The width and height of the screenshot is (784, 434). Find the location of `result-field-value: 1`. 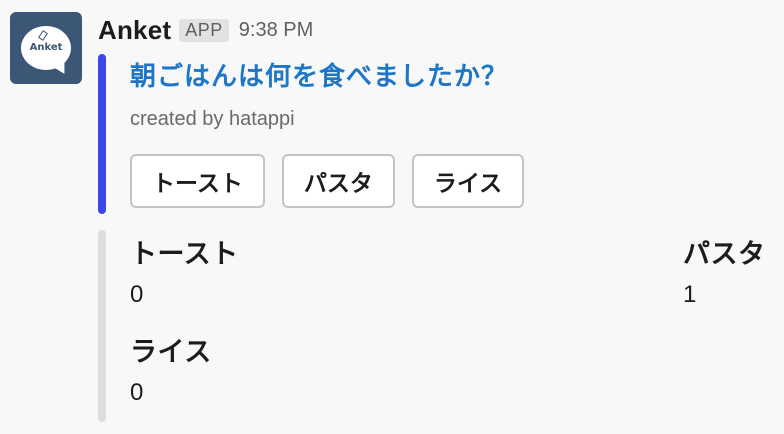

result-field-value: 1 is located at coordinates (690, 294).